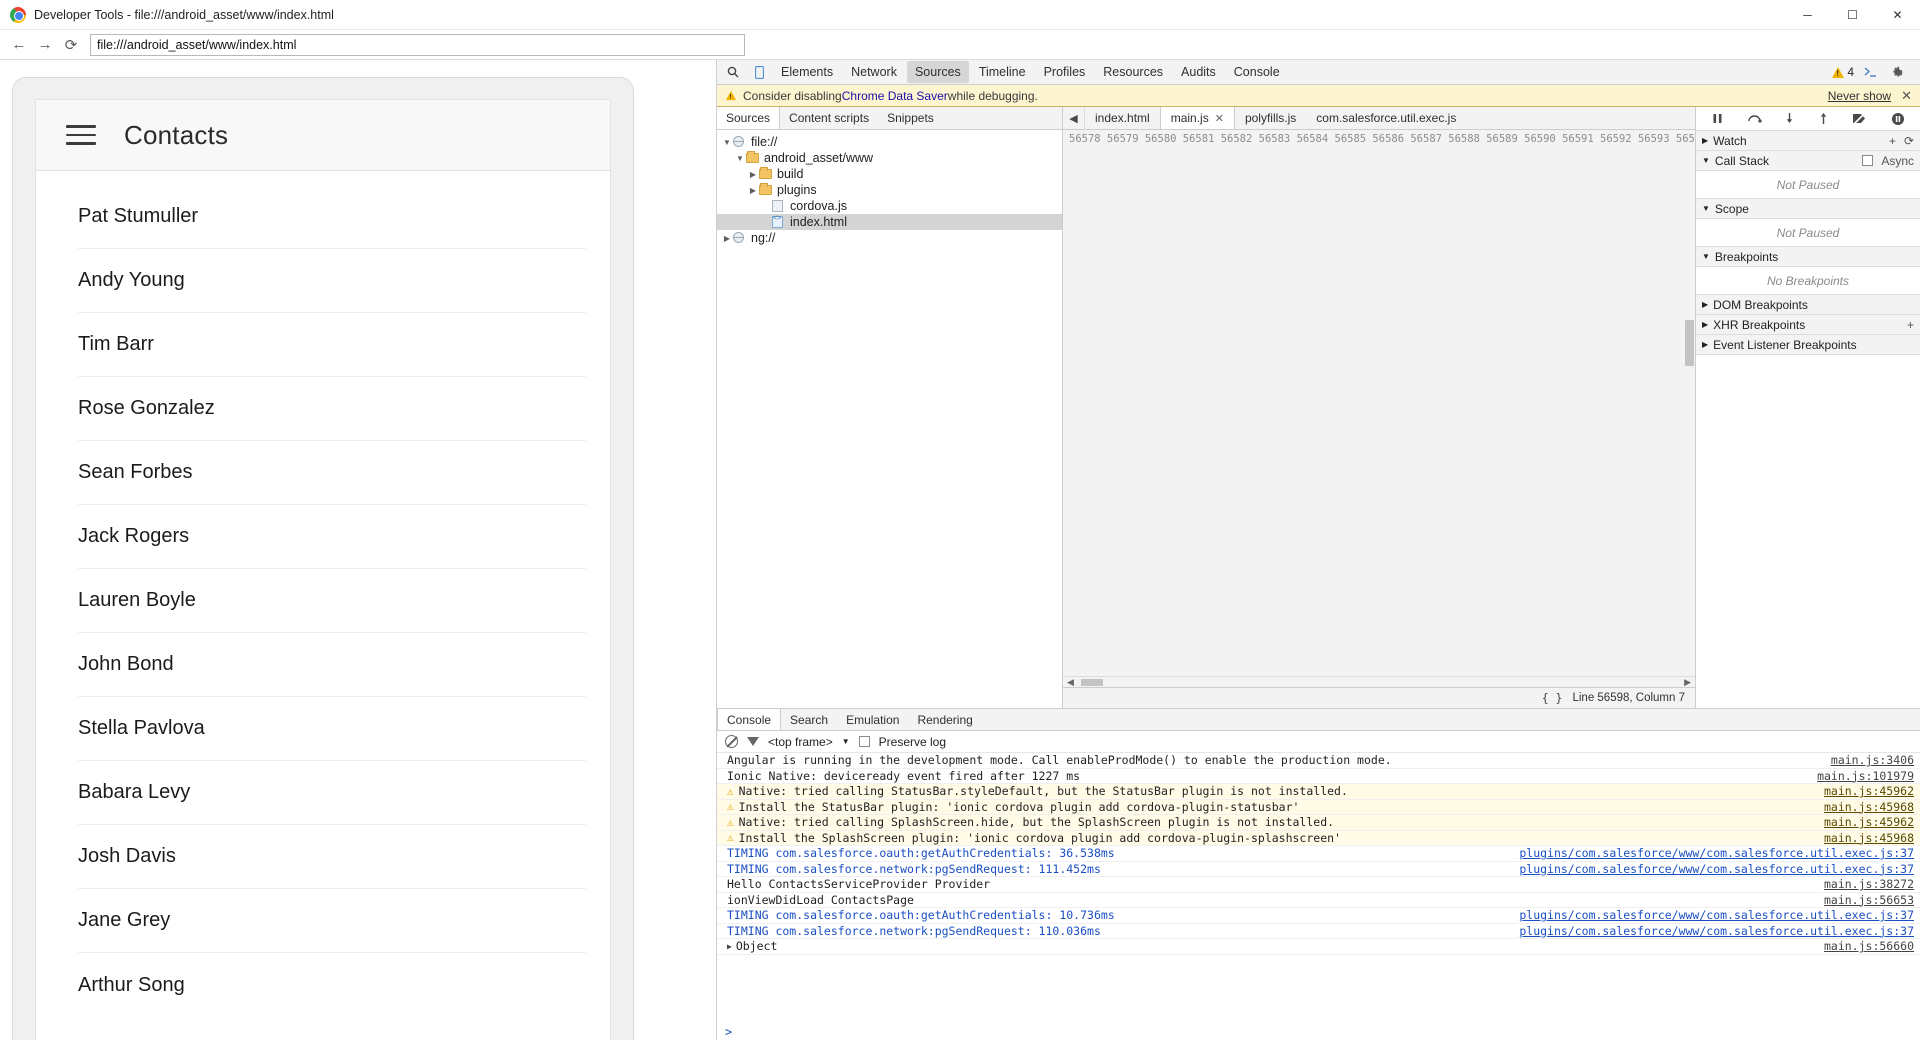 Image resolution: width=1920 pixels, height=1040 pixels. I want to click on console-prompt: >, so click(1318, 1031).